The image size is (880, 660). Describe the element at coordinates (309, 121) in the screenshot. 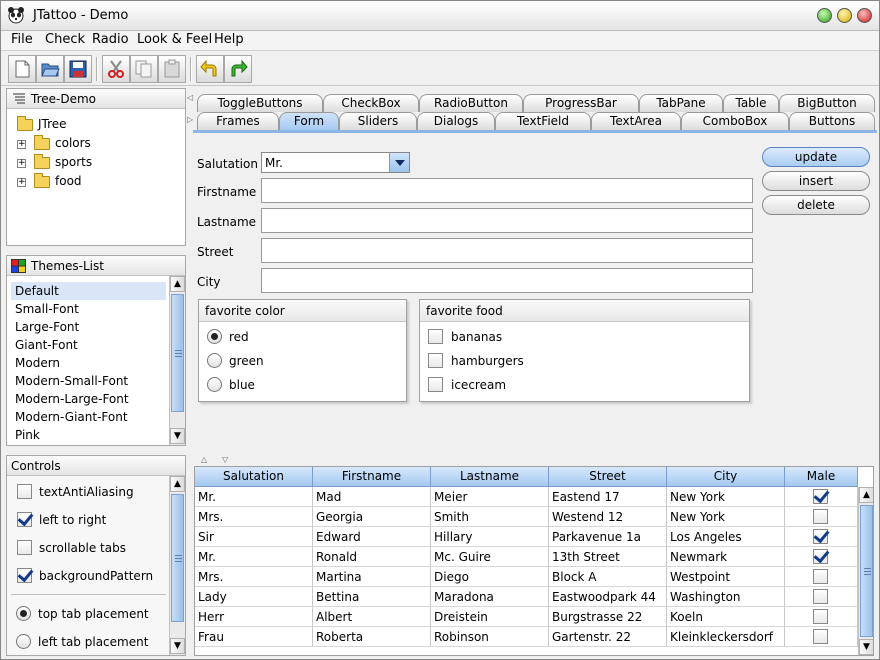

I see `tab-form: Form` at that location.